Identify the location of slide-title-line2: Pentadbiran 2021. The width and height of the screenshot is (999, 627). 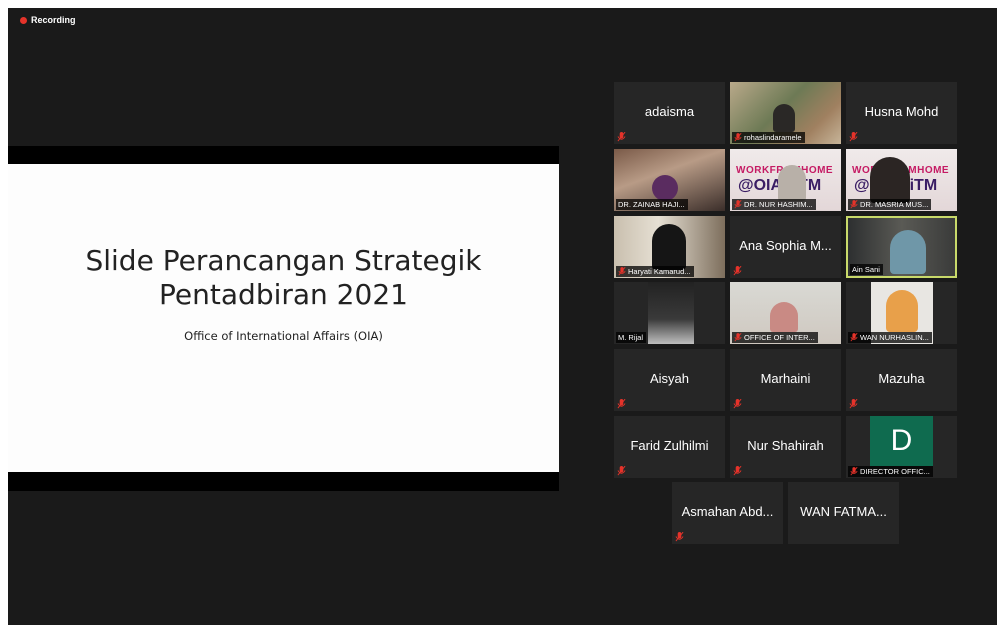
(283, 294).